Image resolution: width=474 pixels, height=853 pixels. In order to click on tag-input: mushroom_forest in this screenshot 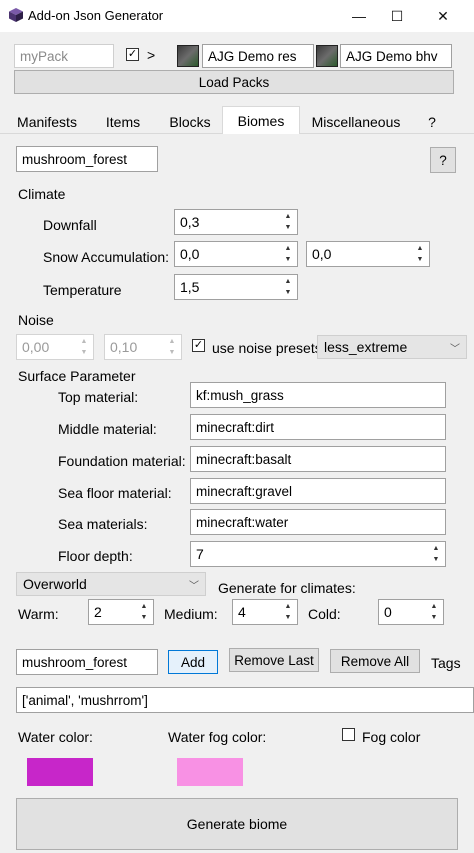, I will do `click(87, 662)`.